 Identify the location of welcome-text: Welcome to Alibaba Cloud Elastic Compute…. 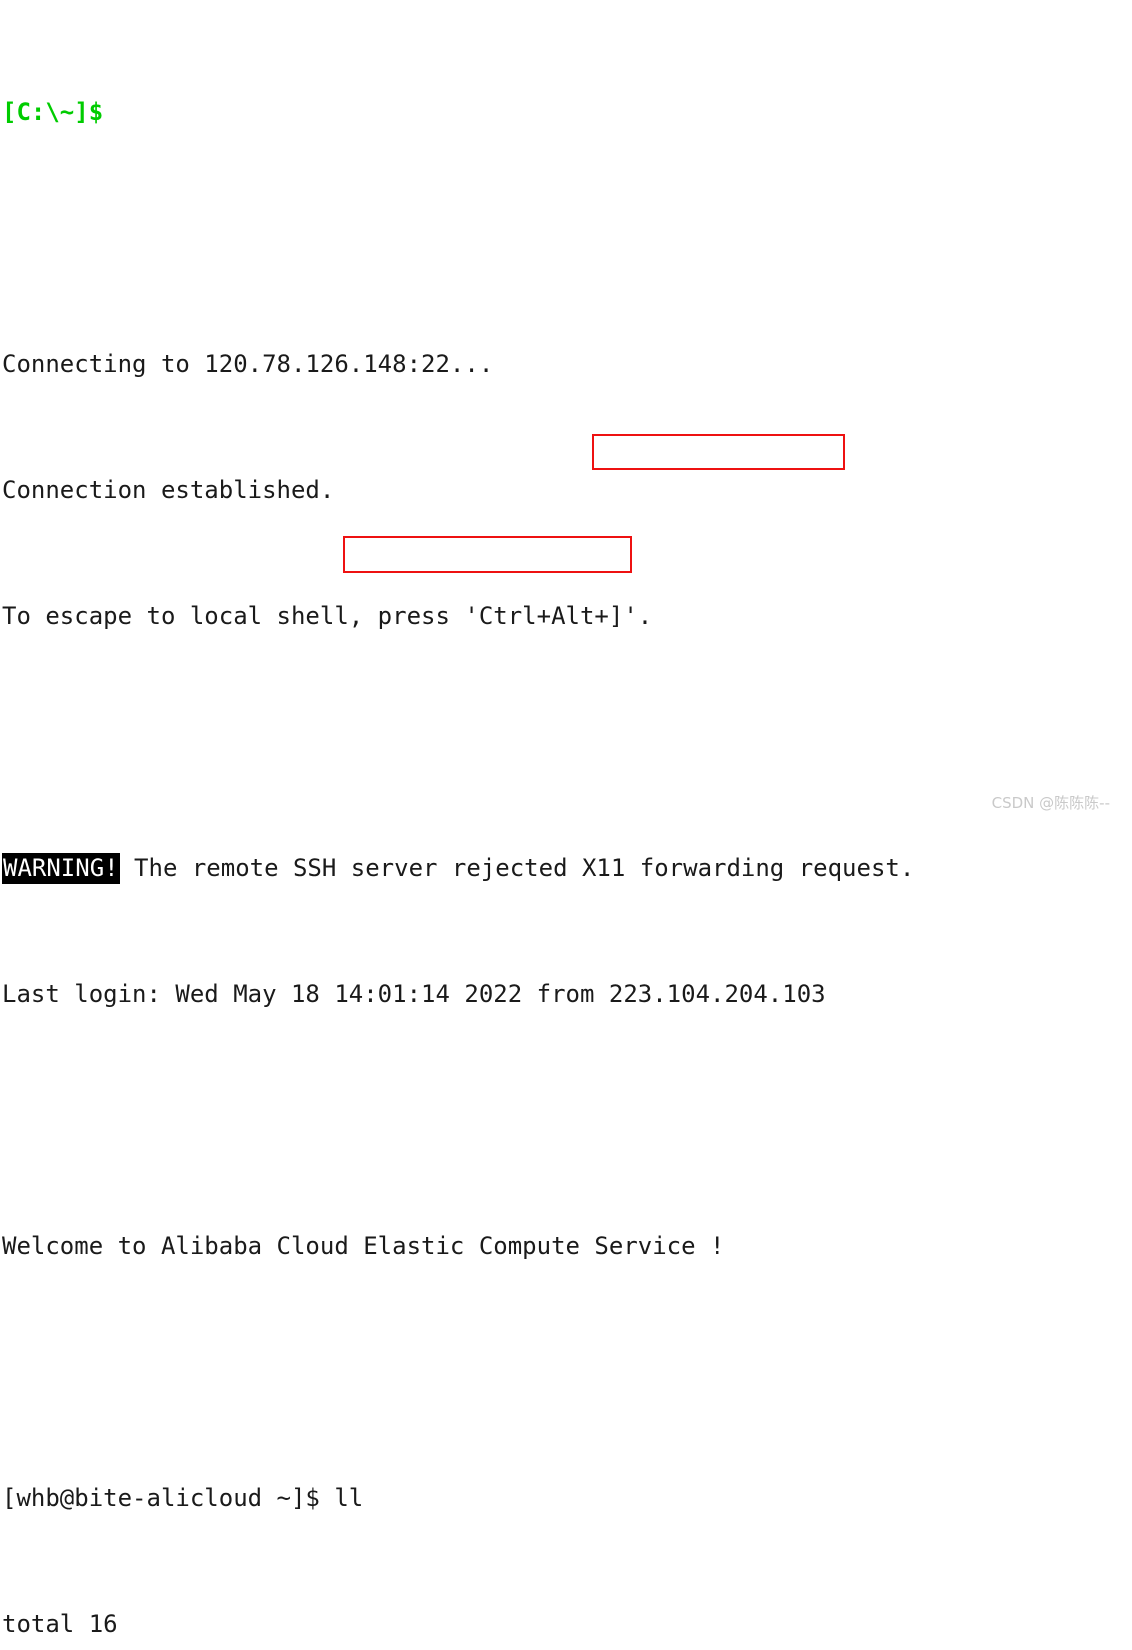
(363, 1245).